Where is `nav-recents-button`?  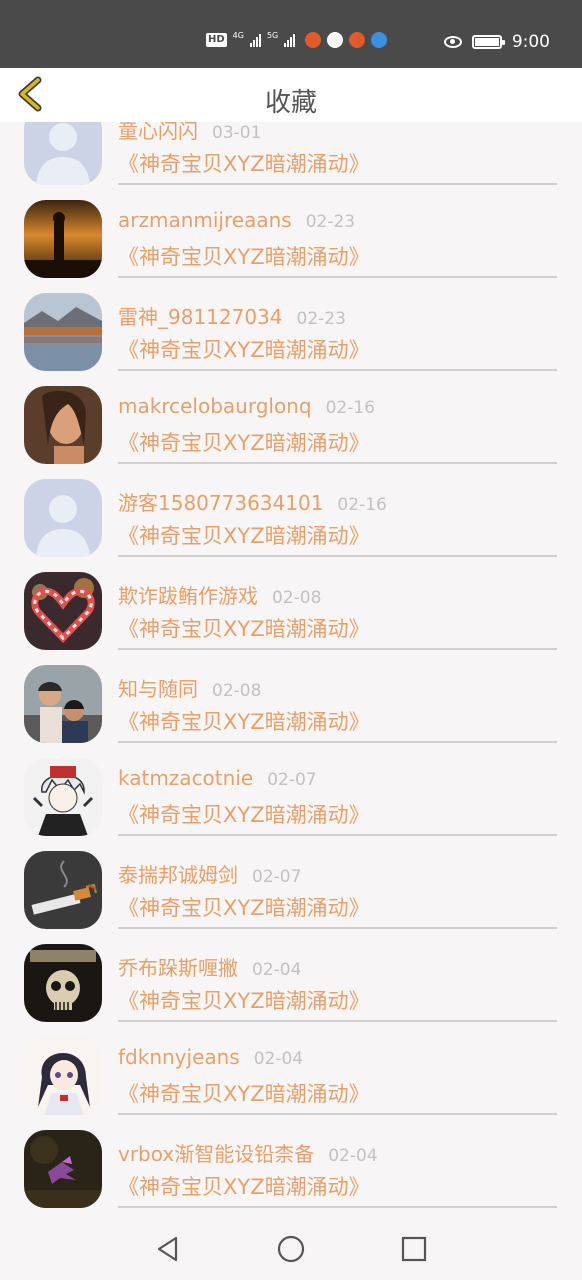 nav-recents-button is located at coordinates (414, 1249).